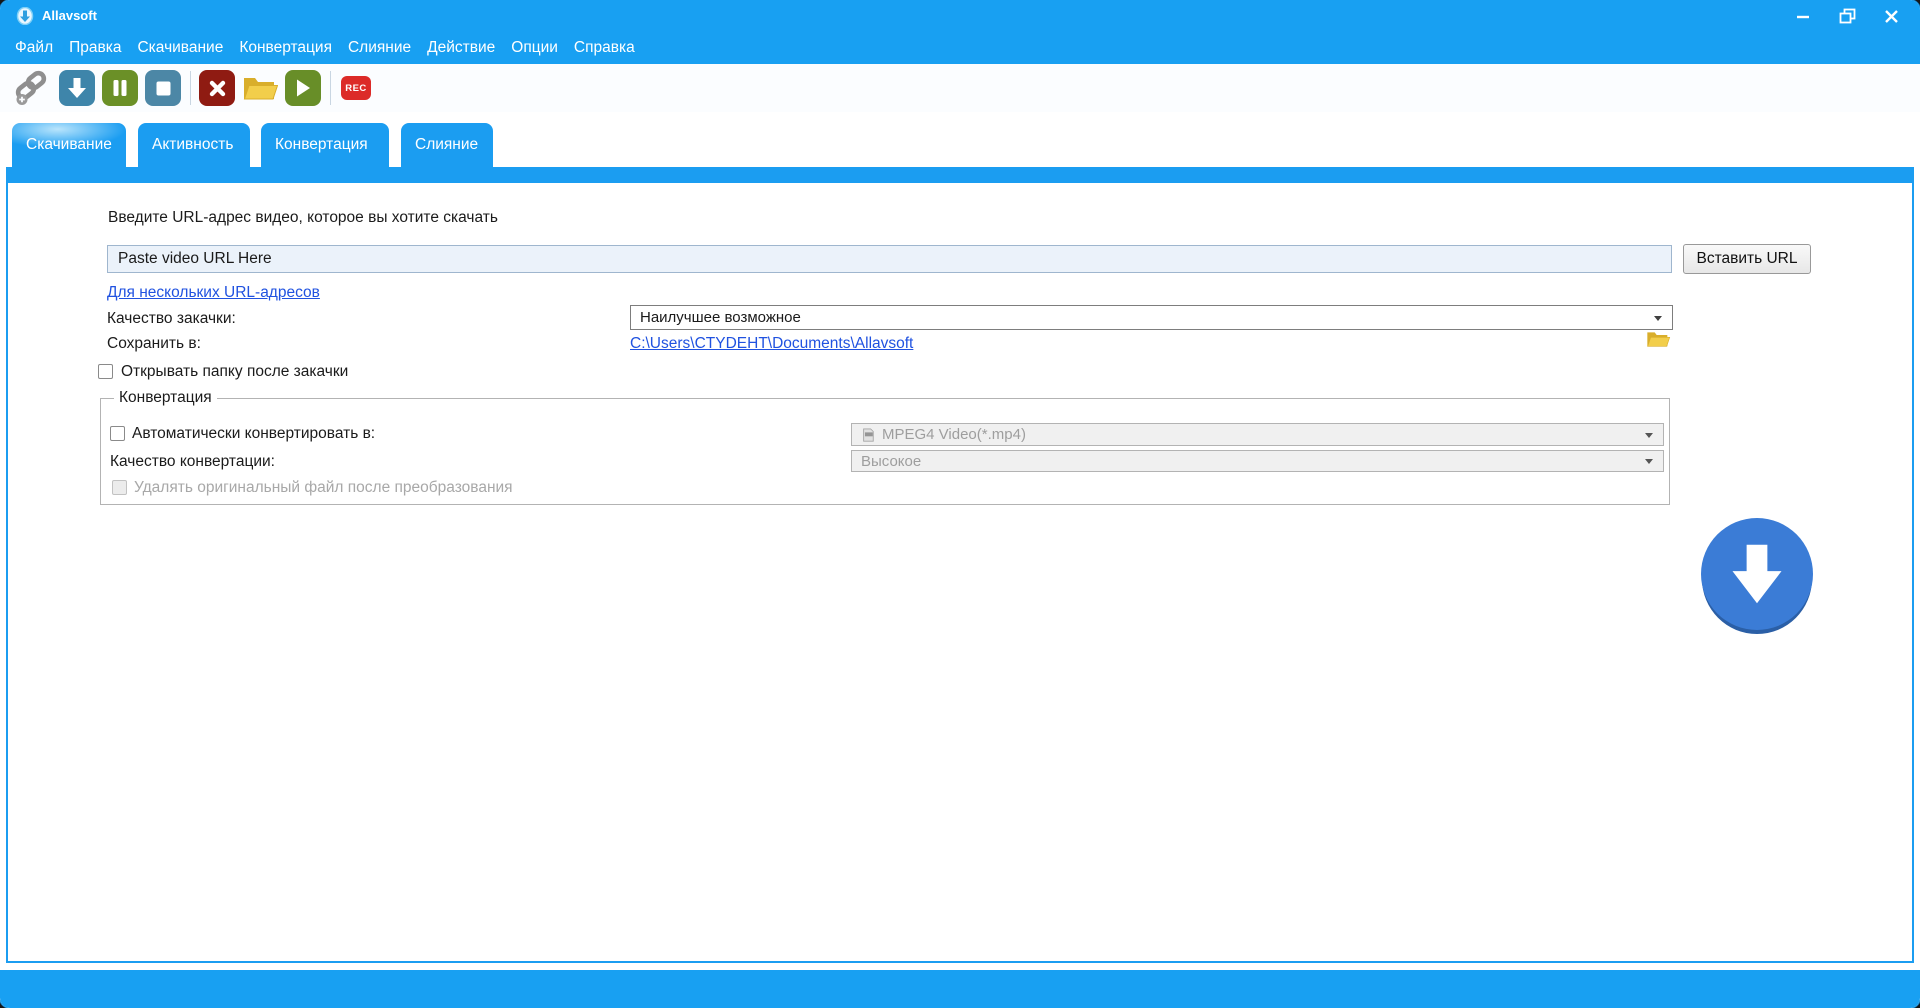 This screenshot has height=1008, width=1920. I want to click on tab-download-label: Скачивание, so click(69, 144).